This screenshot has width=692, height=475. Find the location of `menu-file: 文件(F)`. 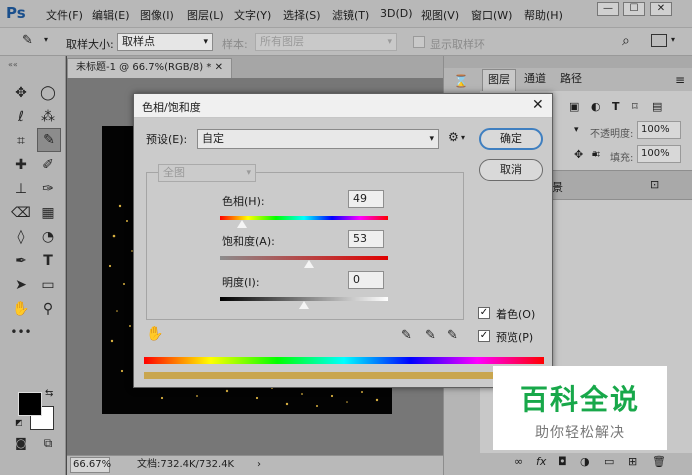

menu-file: 文件(F) is located at coordinates (64, 15).